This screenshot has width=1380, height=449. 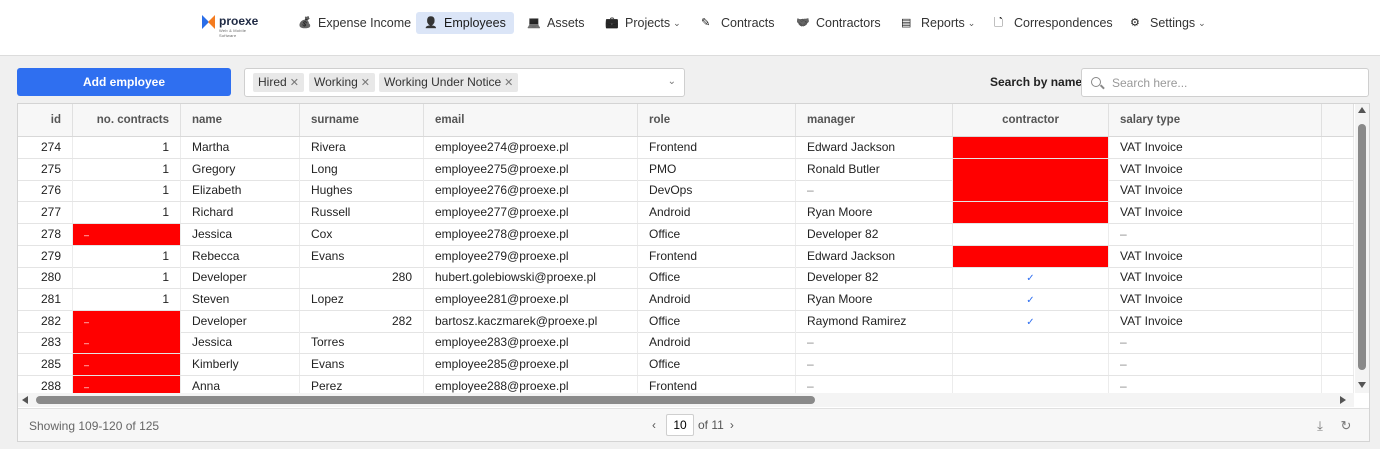 What do you see at coordinates (240, 364) in the screenshot?
I see `cell-name: Kimberly` at bounding box center [240, 364].